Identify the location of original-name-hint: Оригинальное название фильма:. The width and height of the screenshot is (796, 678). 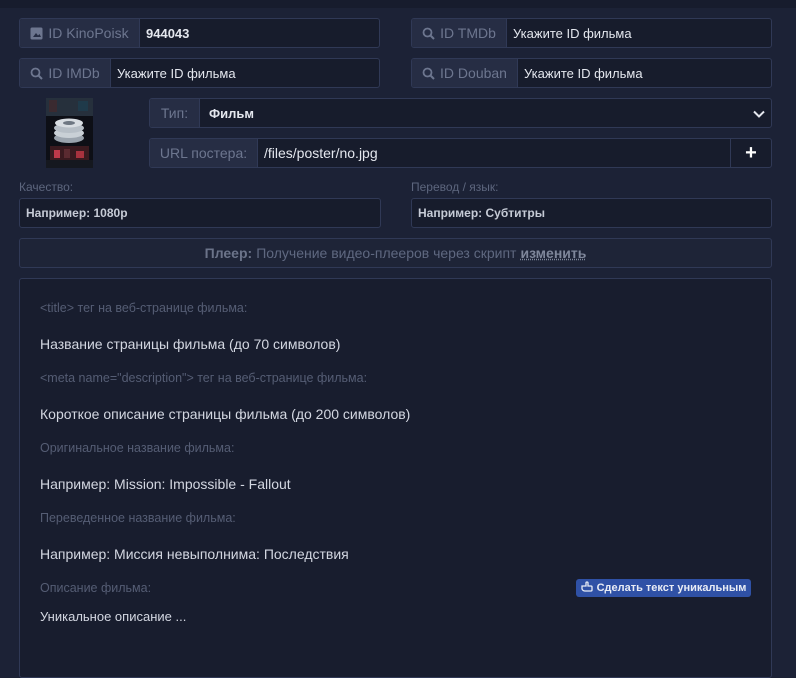
(137, 448).